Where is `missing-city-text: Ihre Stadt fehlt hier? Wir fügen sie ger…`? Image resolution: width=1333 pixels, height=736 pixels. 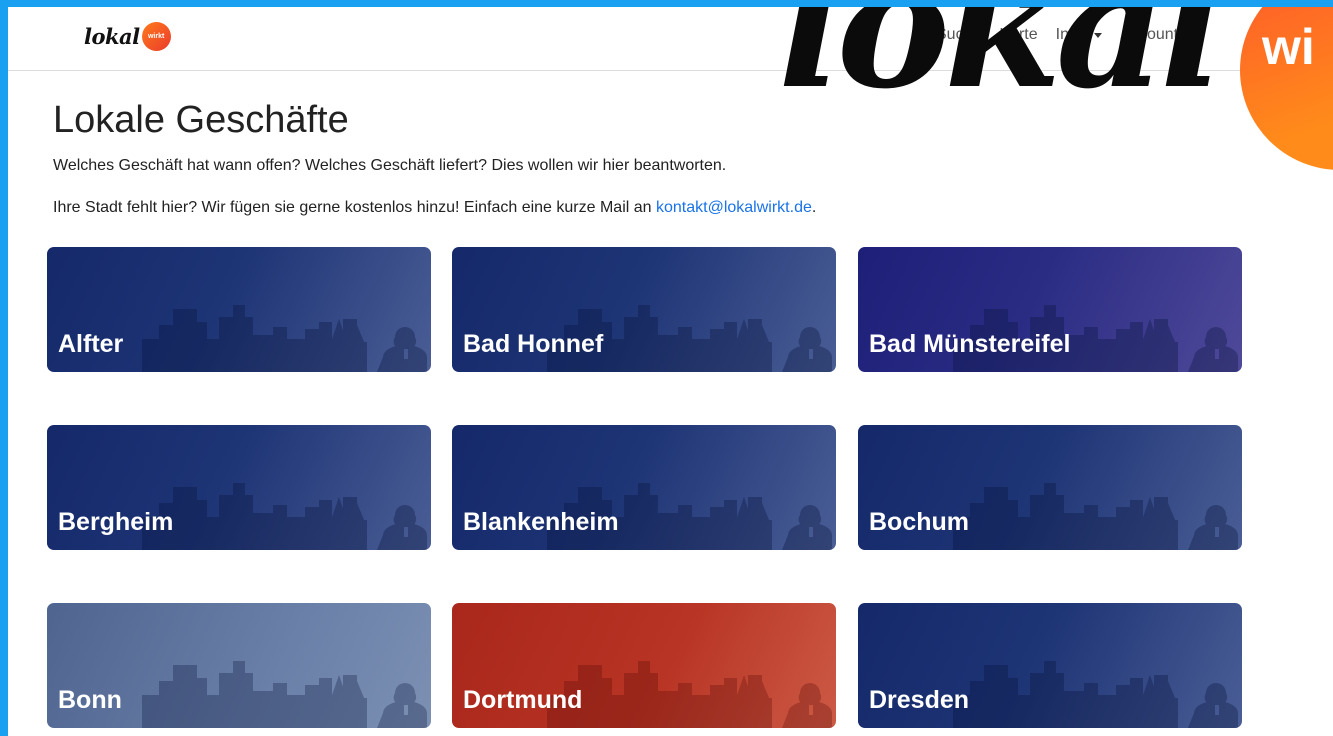
missing-city-text: Ihre Stadt fehlt hier? Wir fügen sie ger… is located at coordinates (354, 207).